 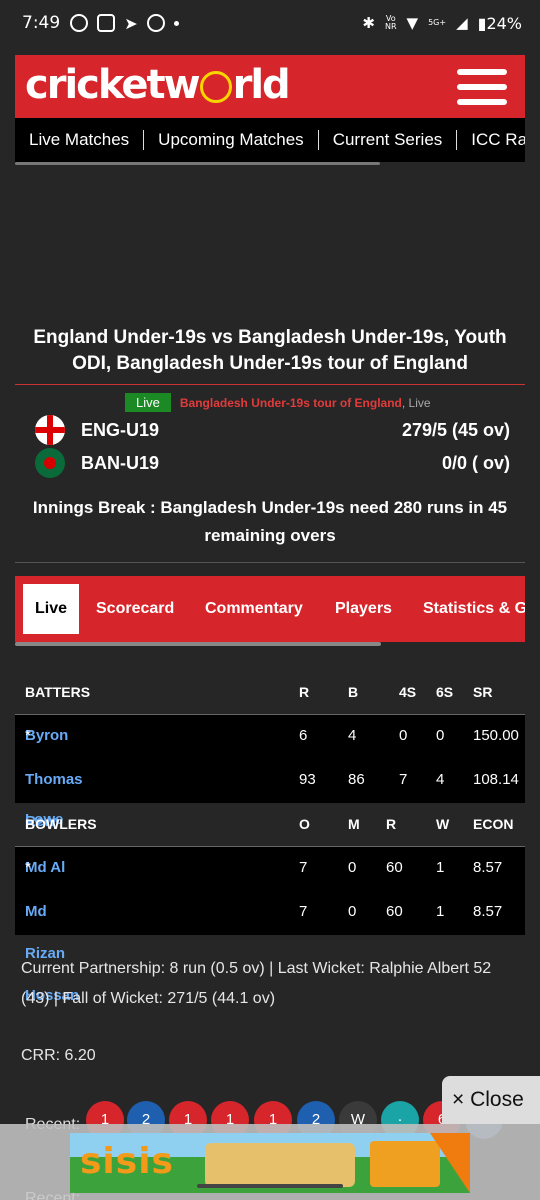 I want to click on col-econ: ECON, so click(x=493, y=824).